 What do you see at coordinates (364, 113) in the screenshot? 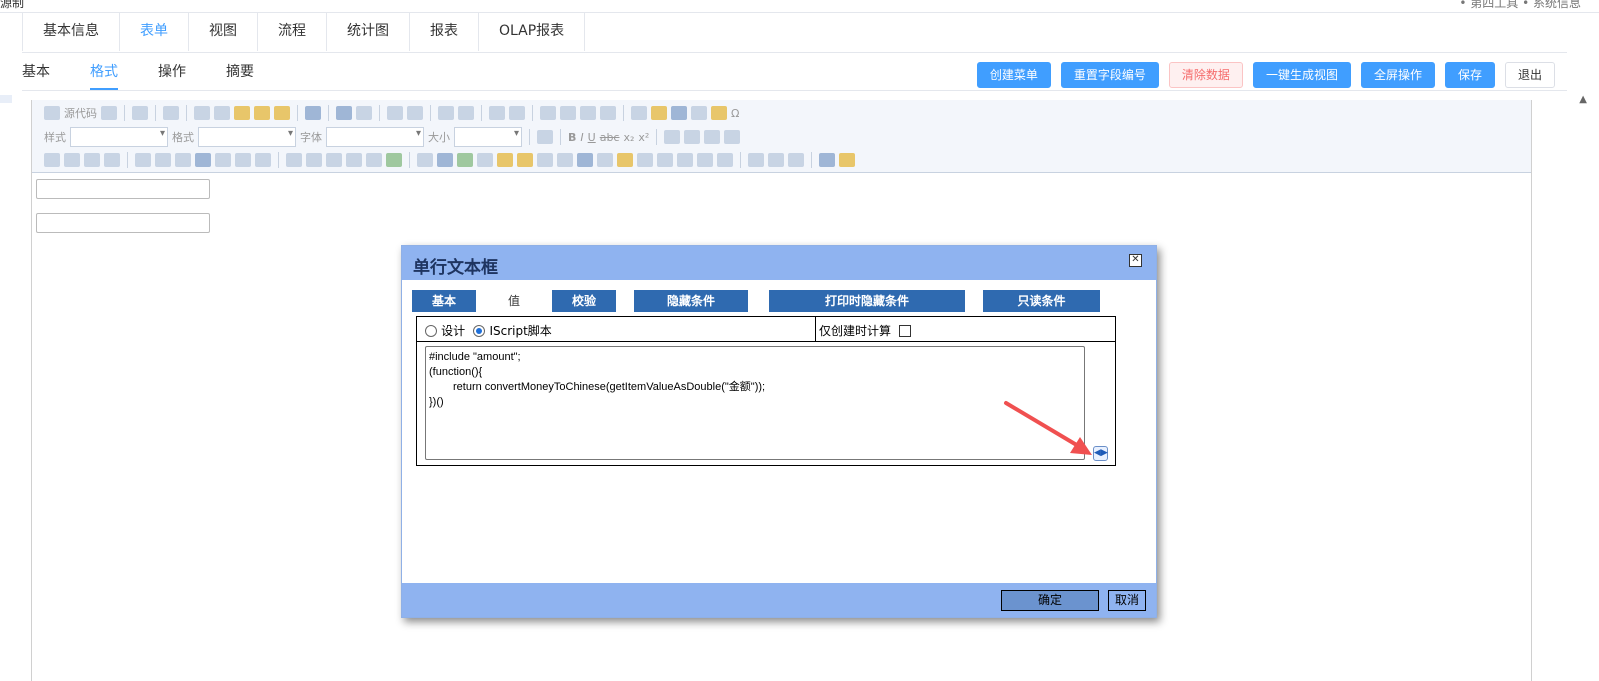
I see `redo-icon` at bounding box center [364, 113].